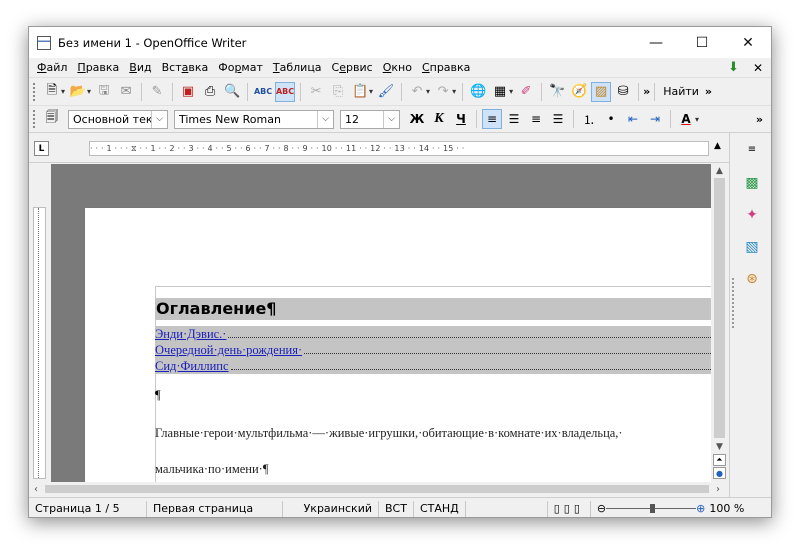 Image resolution: width=800 pixels, height=545 pixels. Describe the element at coordinates (655, 119) in the screenshot. I see `increase-indent-icon: ⇥` at that location.